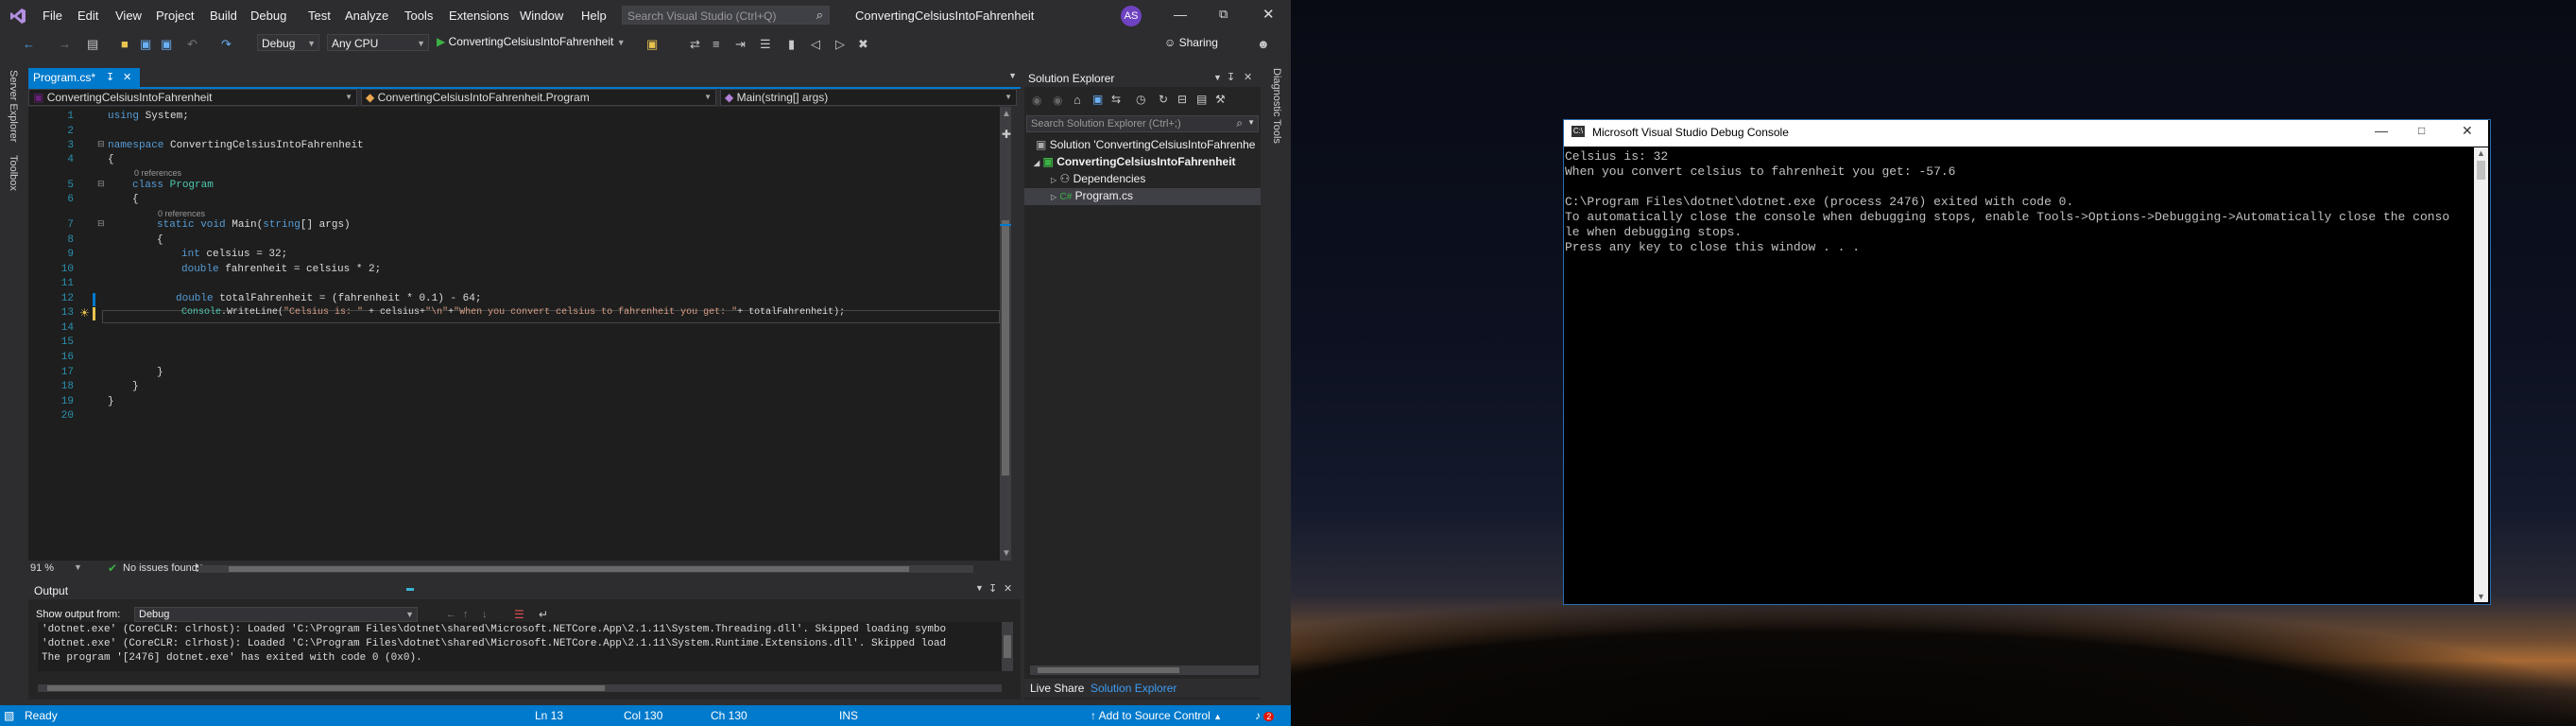 The height and width of the screenshot is (726, 2576). What do you see at coordinates (192, 97) in the screenshot?
I see `project-nav-select: ▣ ConvertingCelsiusIntoFahrenheit ▼` at bounding box center [192, 97].